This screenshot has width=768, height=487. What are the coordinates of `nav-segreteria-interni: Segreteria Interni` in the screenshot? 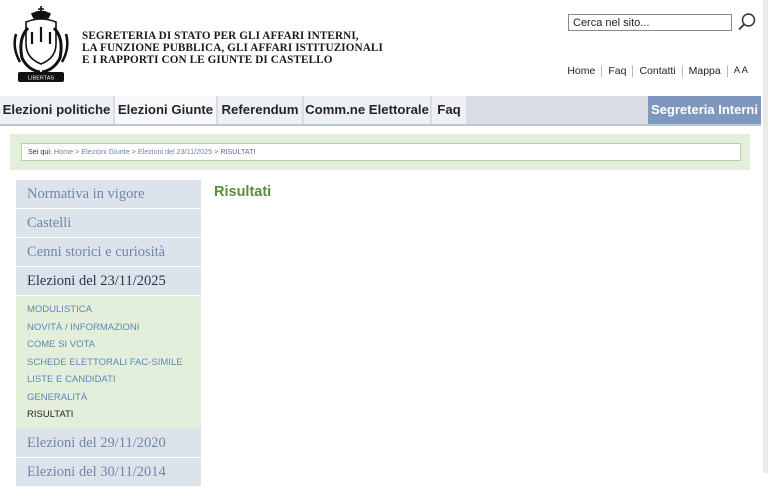 It's located at (704, 110).